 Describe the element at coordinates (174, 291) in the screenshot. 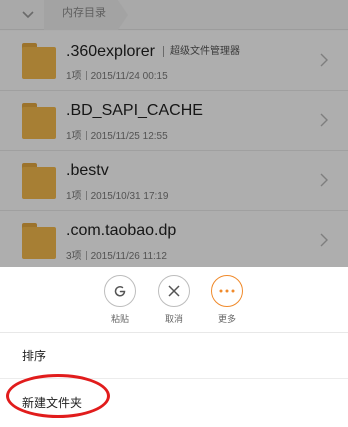

I see `close-icon` at that location.